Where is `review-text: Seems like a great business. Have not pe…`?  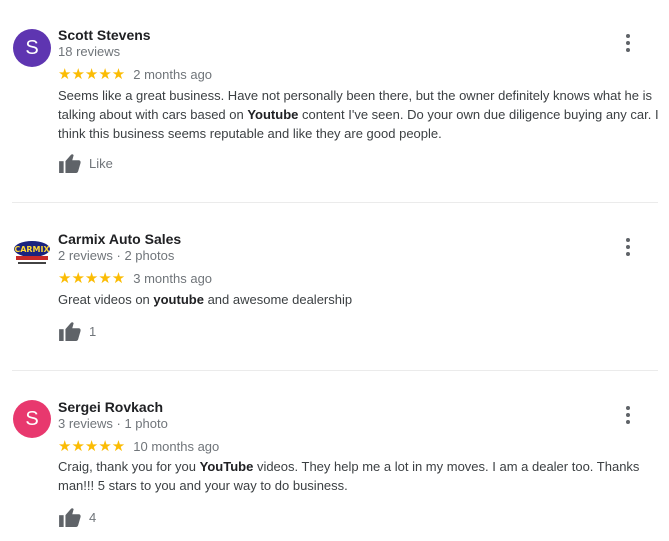 review-text: Seems like a great business. Have not pe… is located at coordinates (358, 114).